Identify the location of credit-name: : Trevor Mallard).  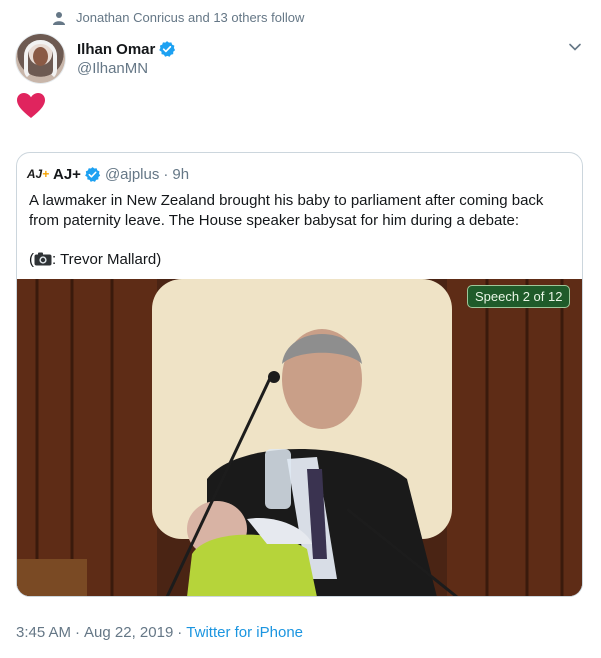
(107, 259).